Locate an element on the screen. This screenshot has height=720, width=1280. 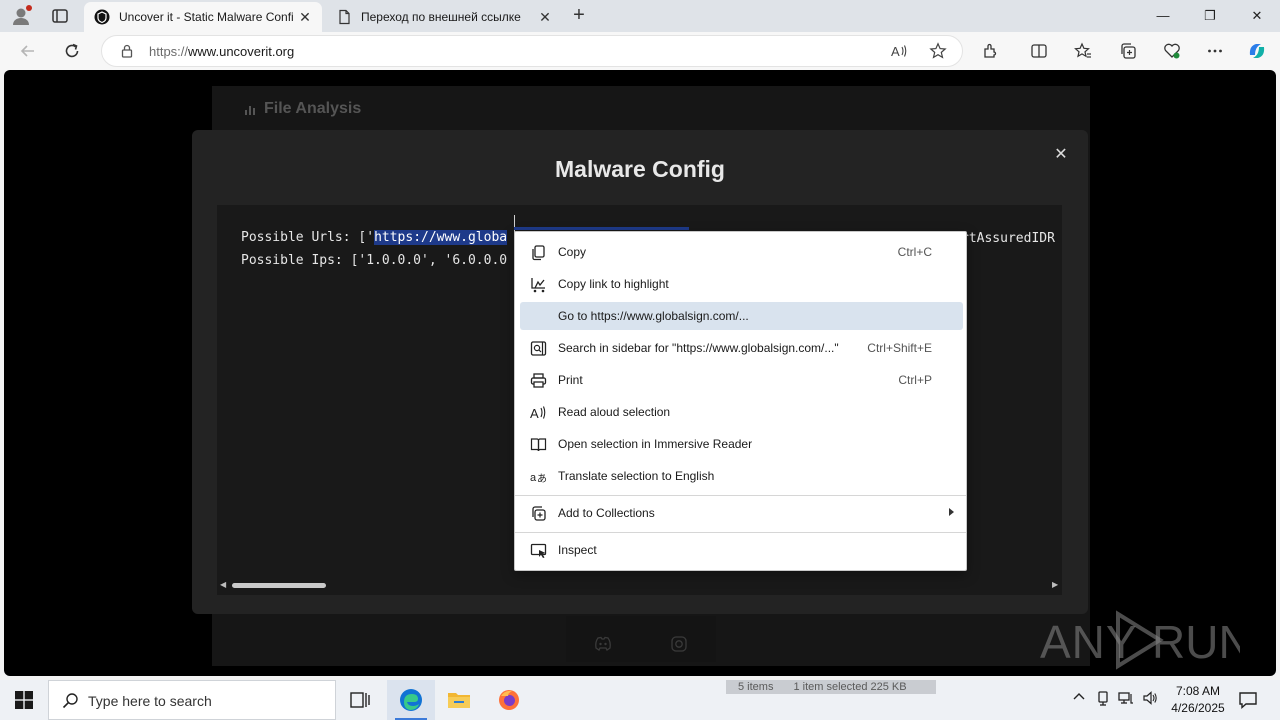
tab-actions-button is located at coordinates (60, 16).